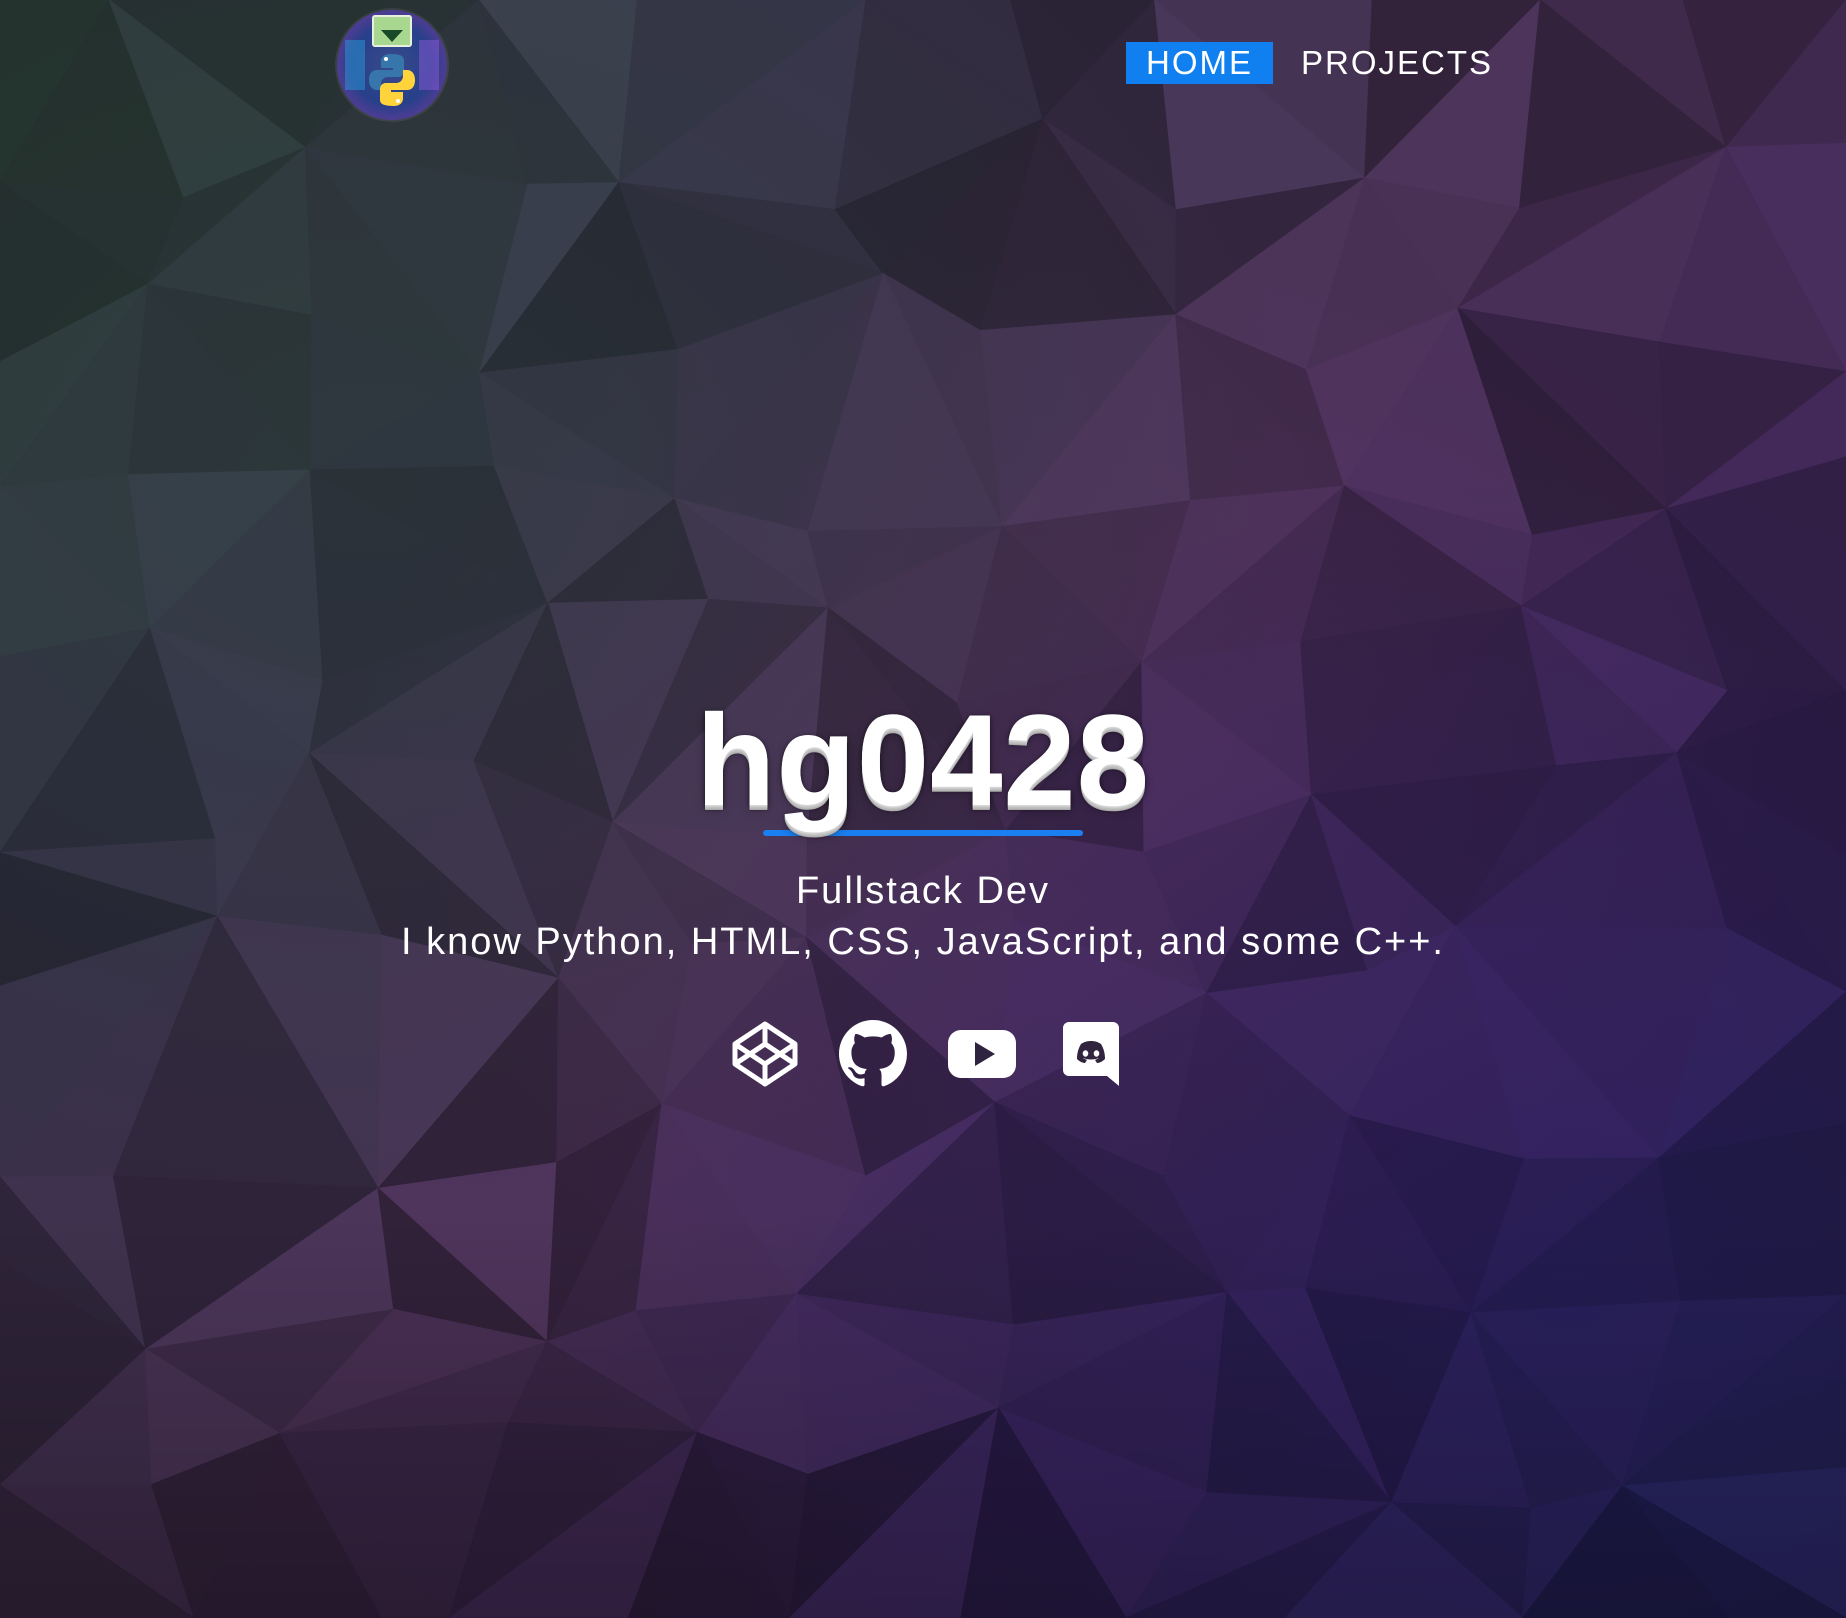 The image size is (1846, 1618). I want to click on discord-icon, so click(1091, 1054).